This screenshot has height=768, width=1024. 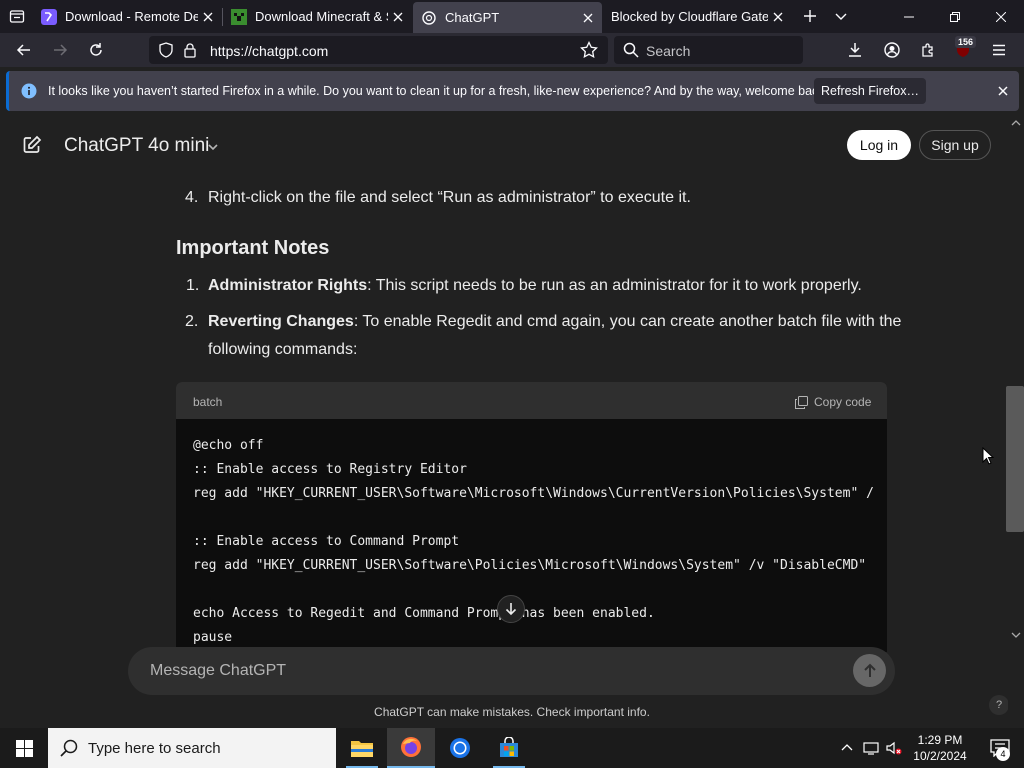 I want to click on tab-title: Download - Remote Desktop, so click(x=131, y=16).